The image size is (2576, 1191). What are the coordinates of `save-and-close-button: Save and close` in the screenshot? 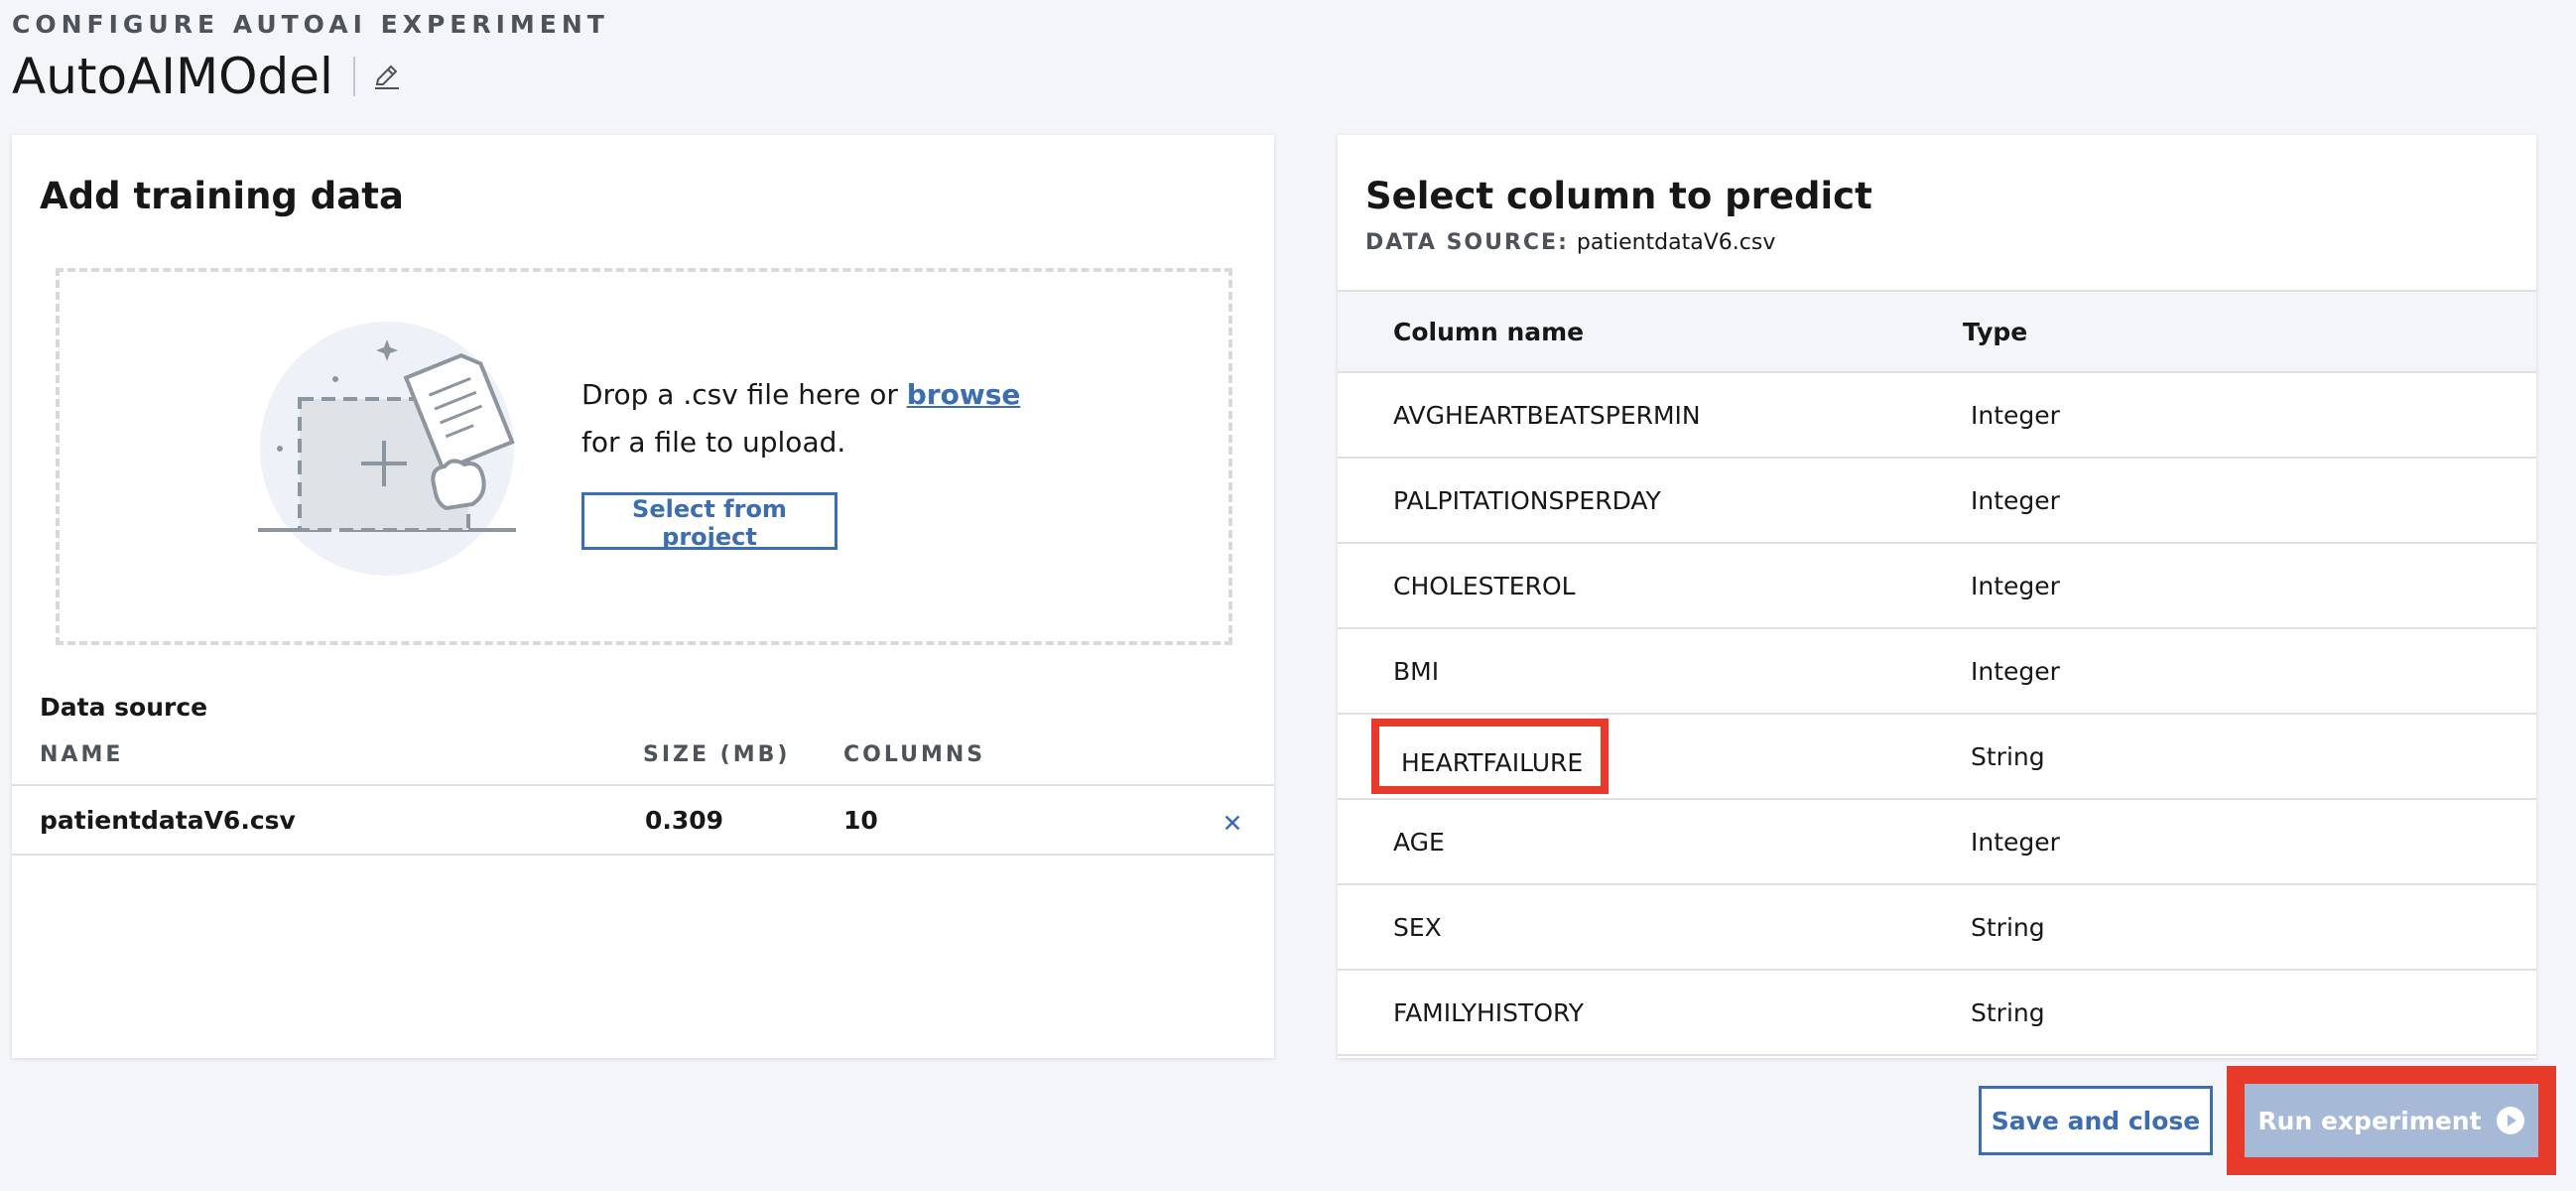 It's located at (2096, 1120).